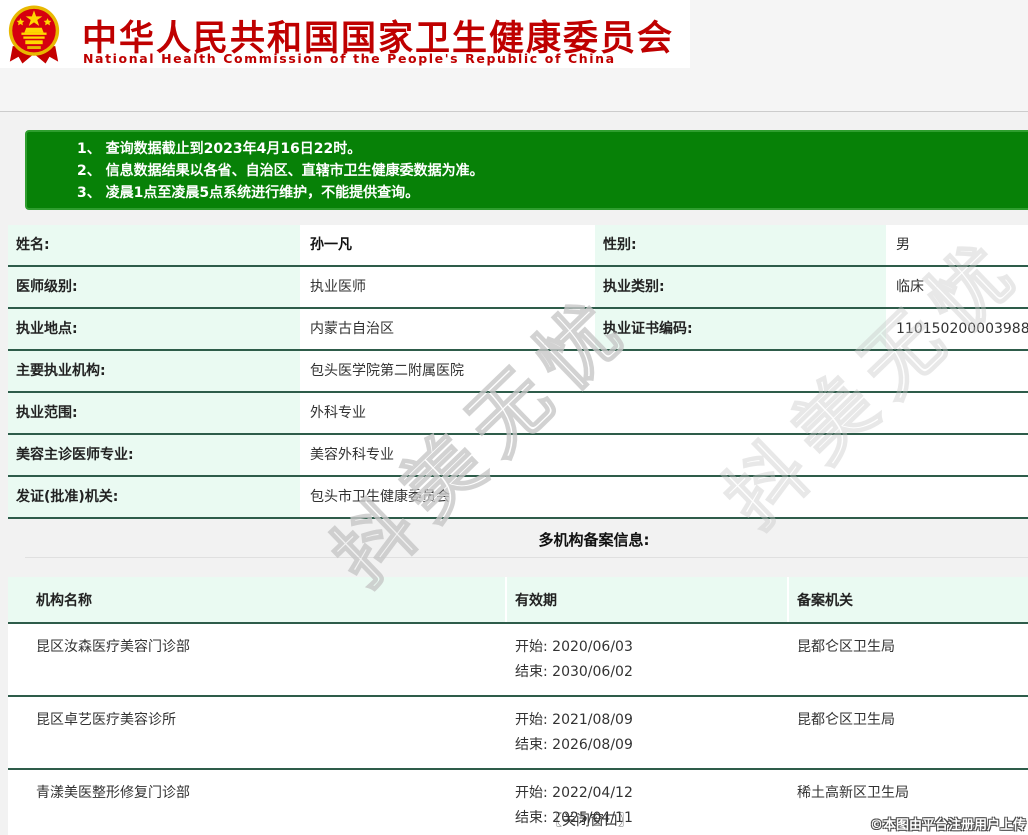  I want to click on notice-line-1: 1、 查询数据截止到2023年4月16日22时。, so click(219, 149).